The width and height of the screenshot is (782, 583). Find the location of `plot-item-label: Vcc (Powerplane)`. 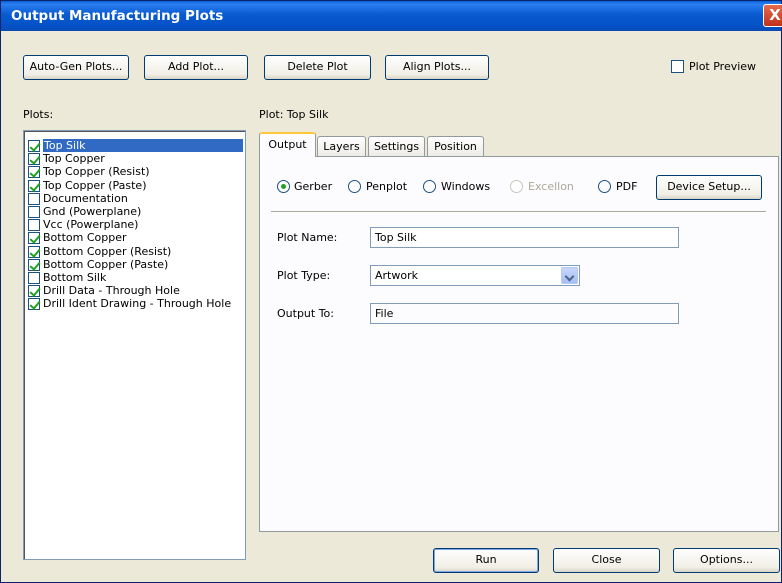

plot-item-label: Vcc (Powerplane) is located at coordinates (91, 225).